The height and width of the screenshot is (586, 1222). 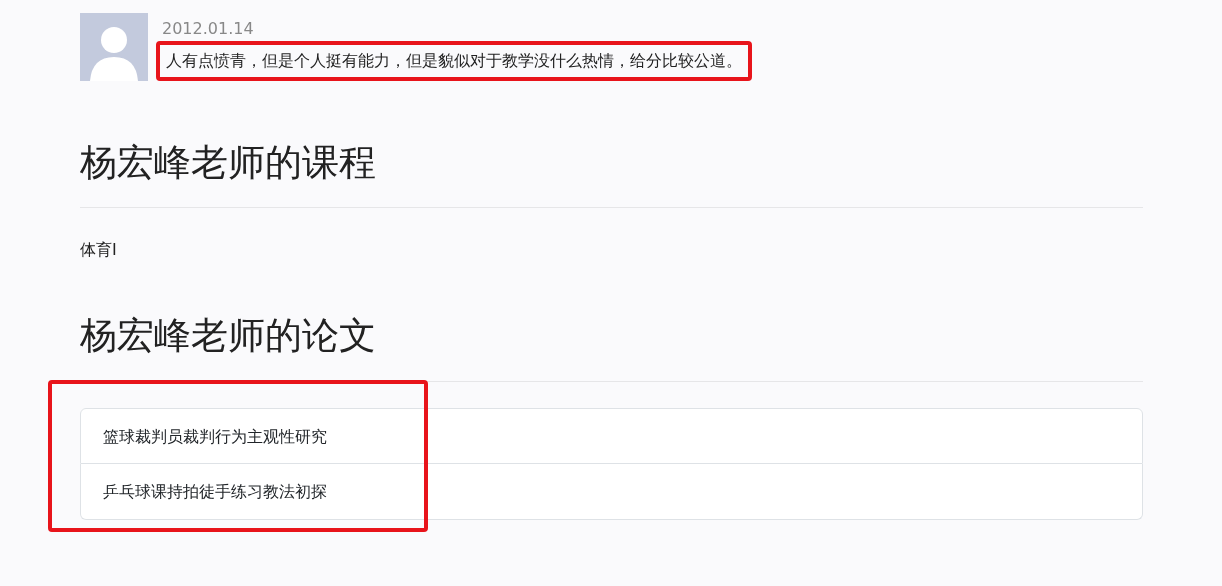 What do you see at coordinates (611, 250) in the screenshot?
I see `course-link: 体育I` at bounding box center [611, 250].